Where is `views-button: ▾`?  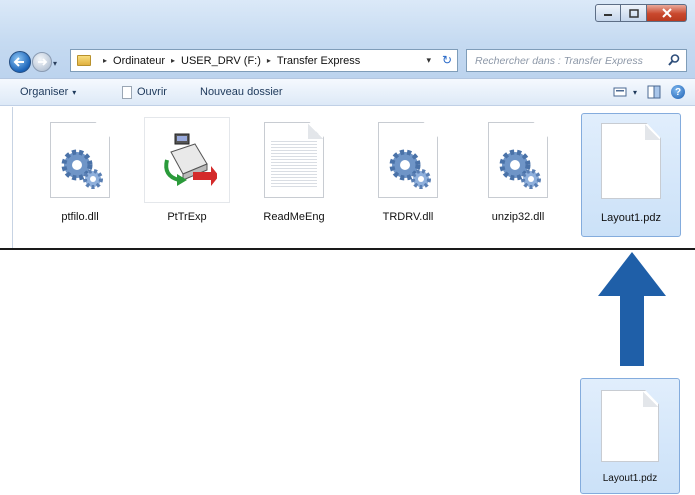 views-button: ▾ is located at coordinates (625, 92).